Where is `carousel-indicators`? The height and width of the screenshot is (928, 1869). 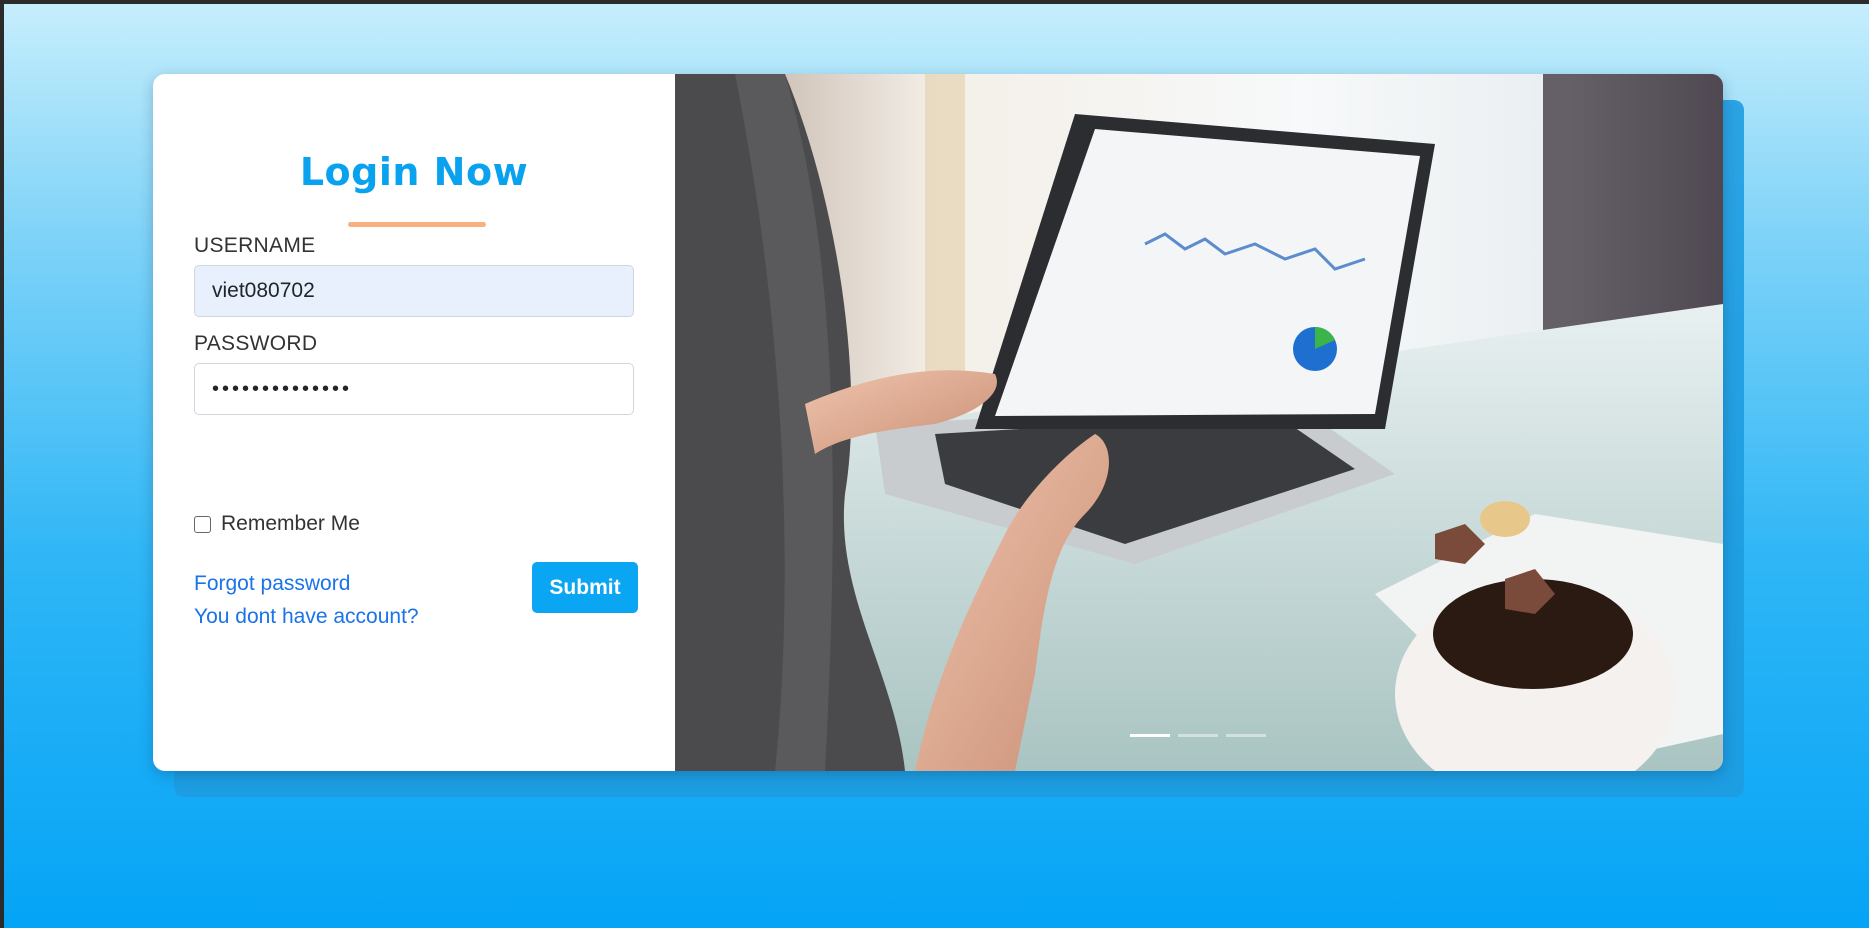 carousel-indicators is located at coordinates (1198, 735).